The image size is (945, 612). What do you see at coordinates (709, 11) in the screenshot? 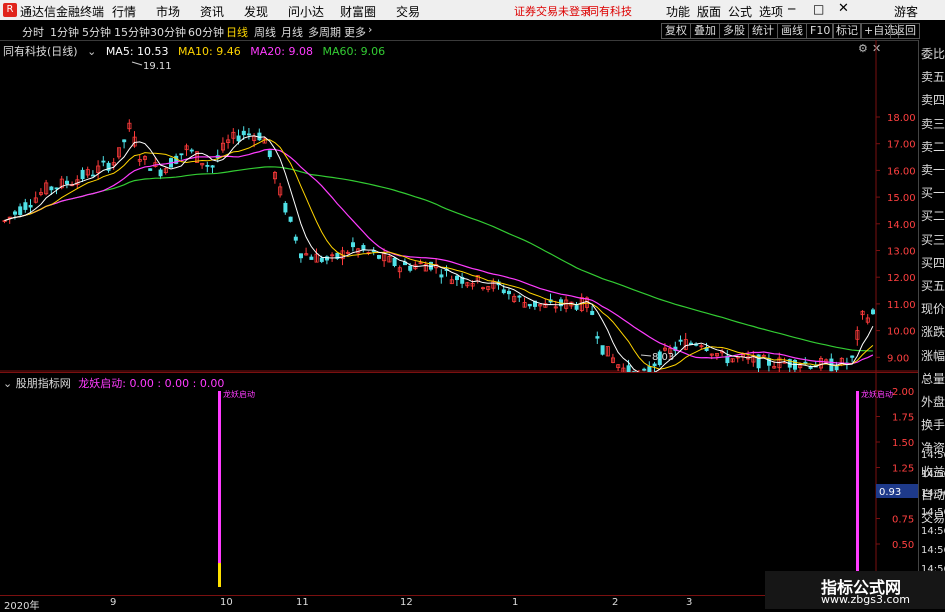
I see `menu-layout: 版面` at bounding box center [709, 11].